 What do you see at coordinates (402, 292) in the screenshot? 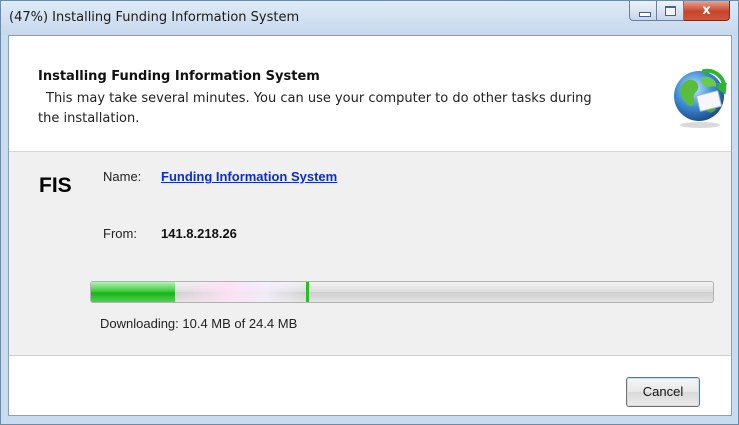
I see `download-progress-bar` at bounding box center [402, 292].